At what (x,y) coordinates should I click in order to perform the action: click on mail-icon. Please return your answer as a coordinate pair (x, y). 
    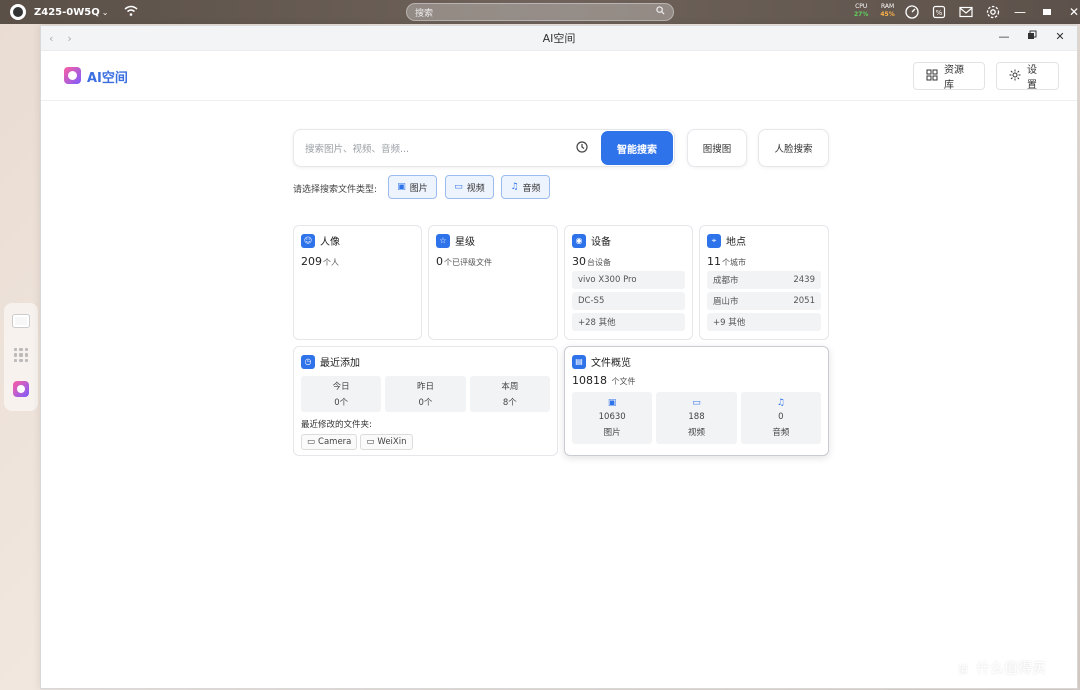
    Looking at the image, I should click on (966, 12).